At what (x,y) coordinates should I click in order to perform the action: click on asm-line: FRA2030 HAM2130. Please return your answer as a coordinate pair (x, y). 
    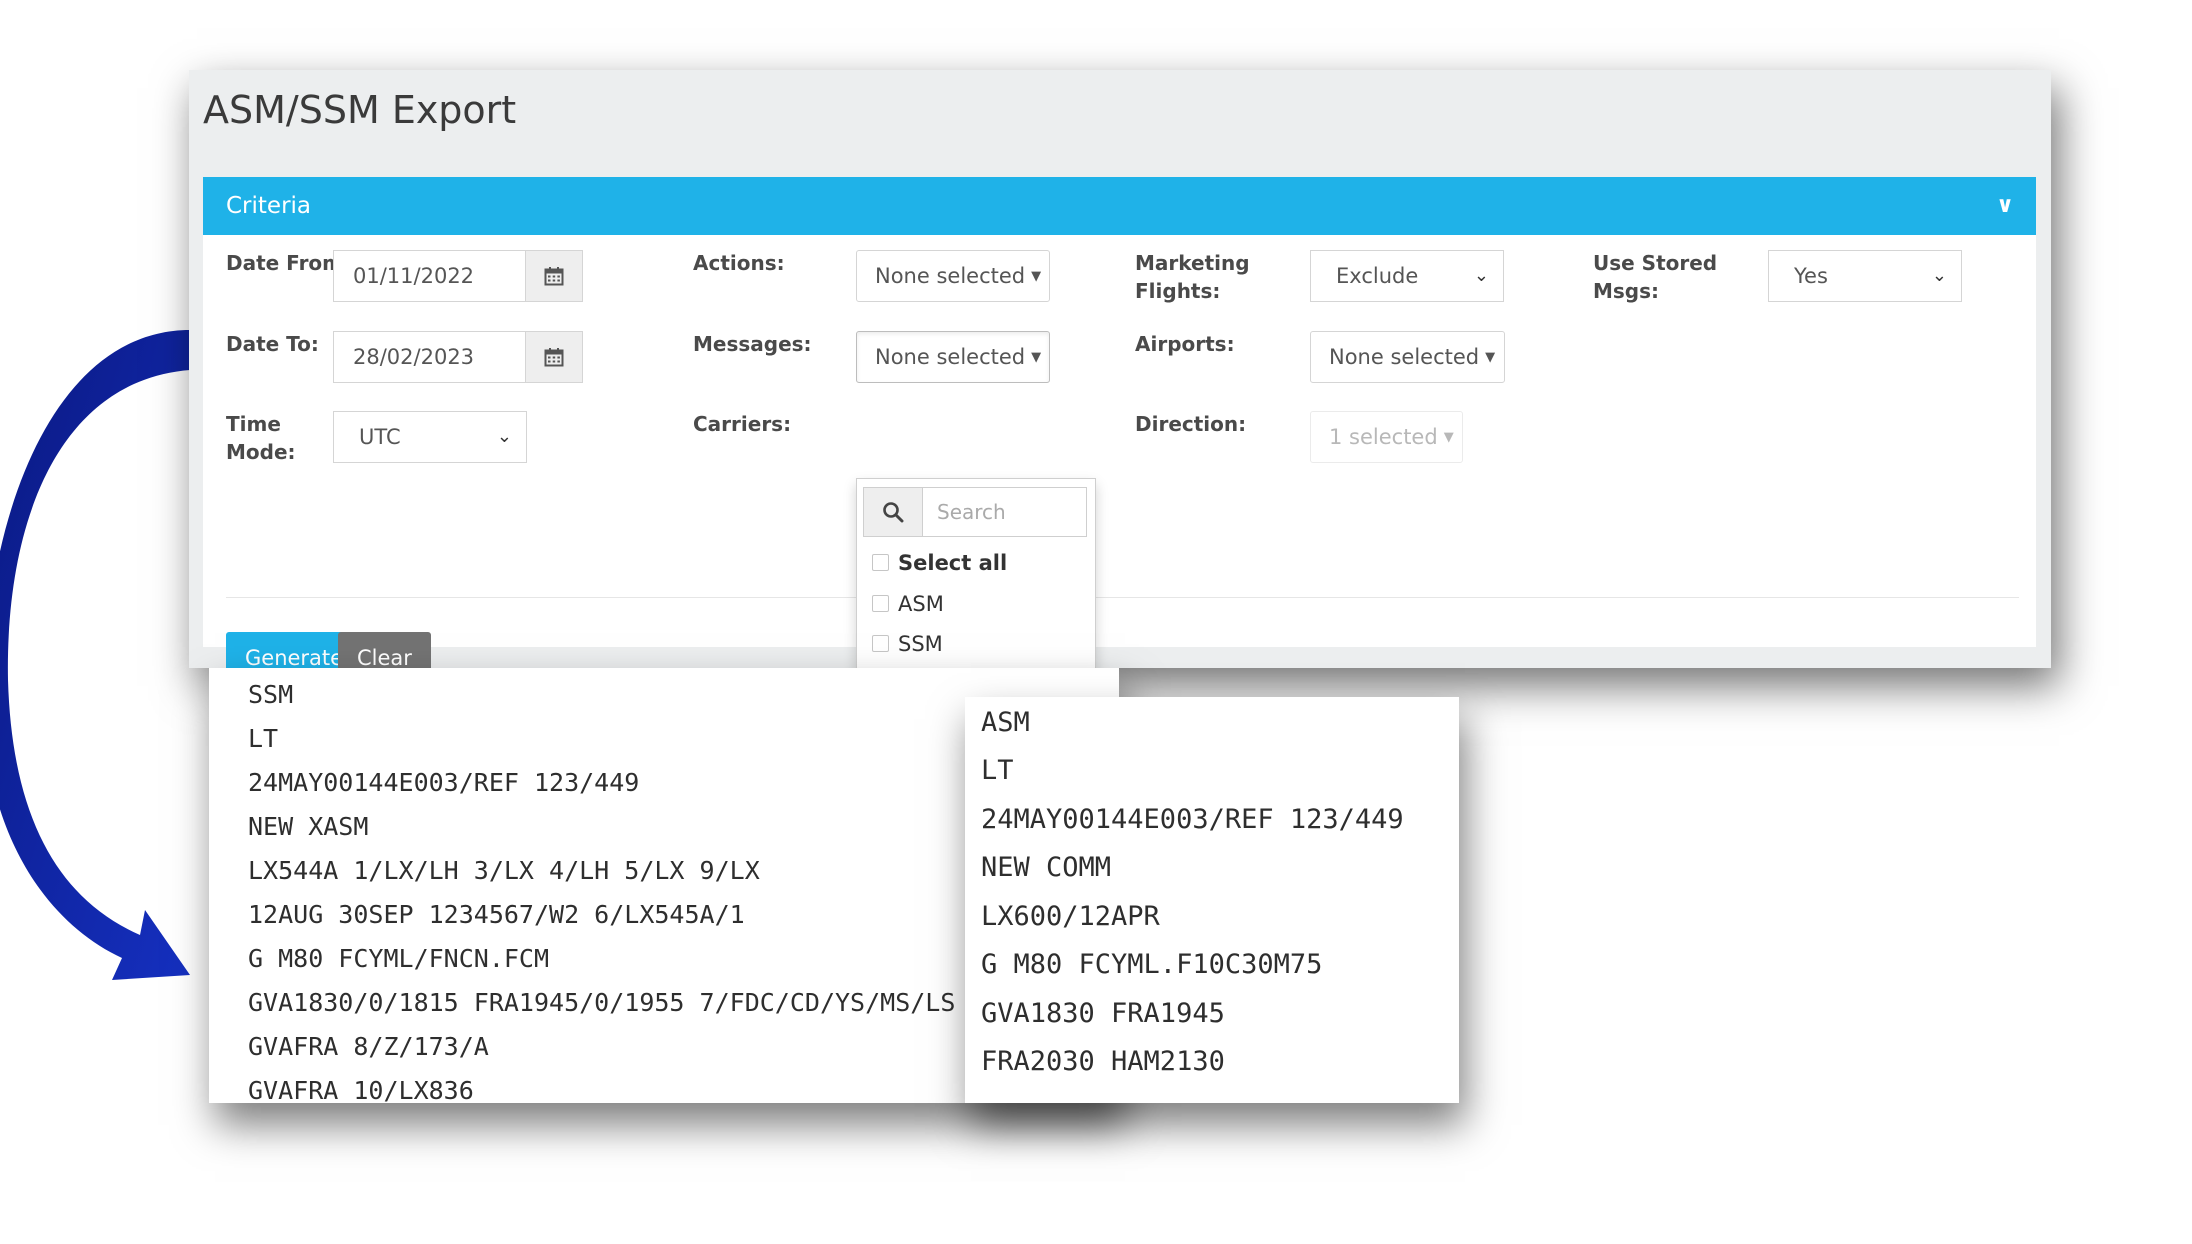
    Looking at the image, I should click on (1103, 1061).